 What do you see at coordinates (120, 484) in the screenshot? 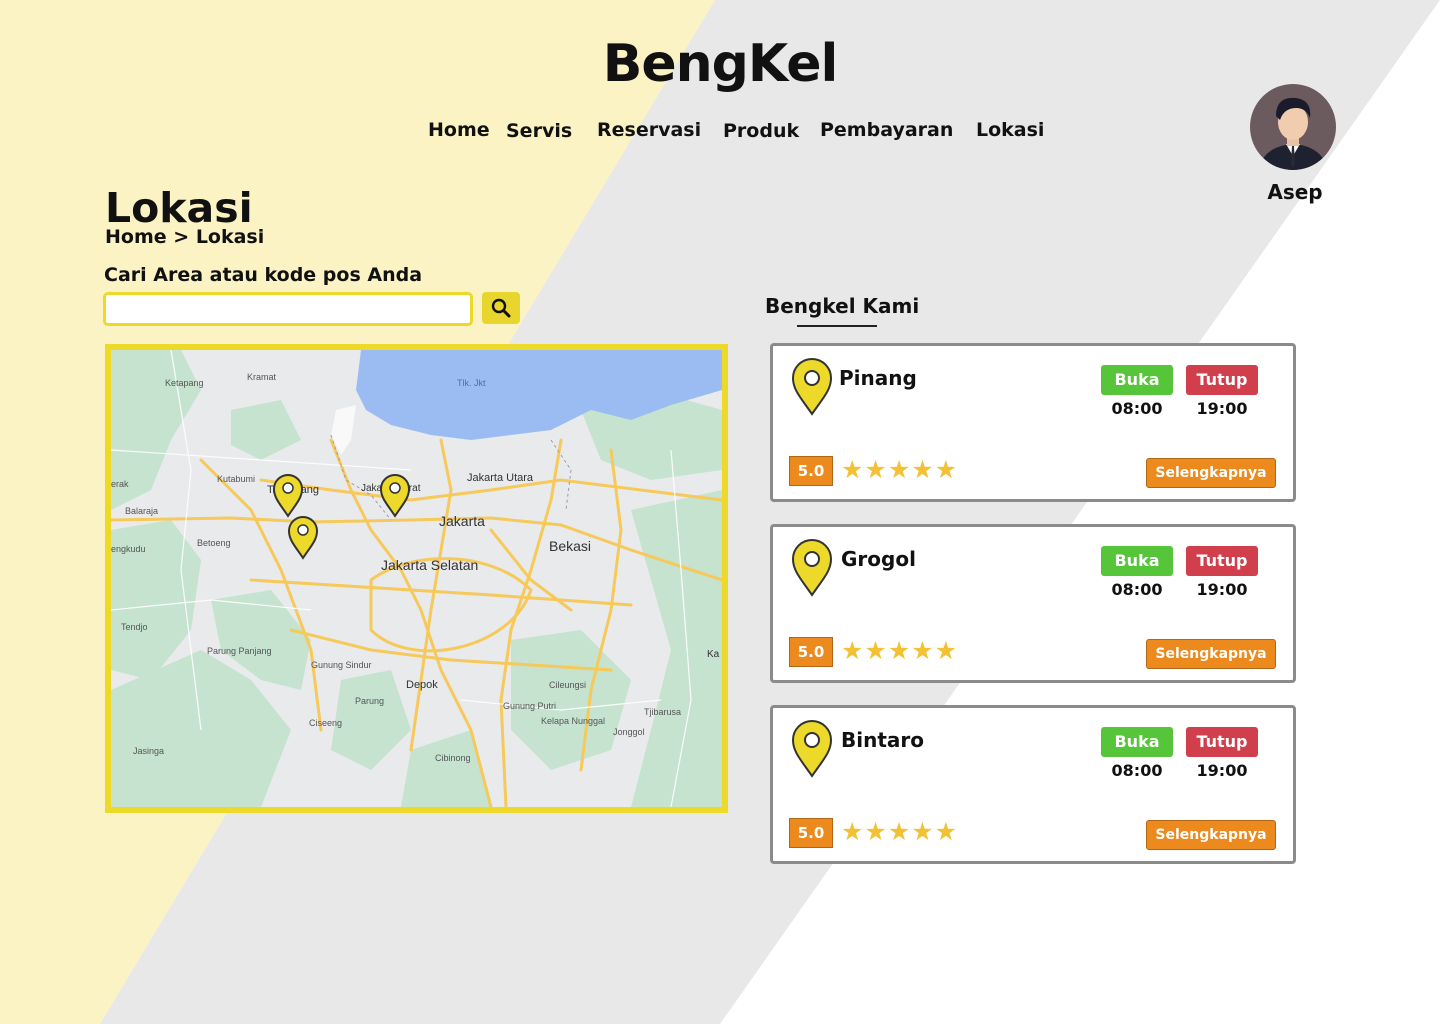
I see `map-label: erak` at bounding box center [120, 484].